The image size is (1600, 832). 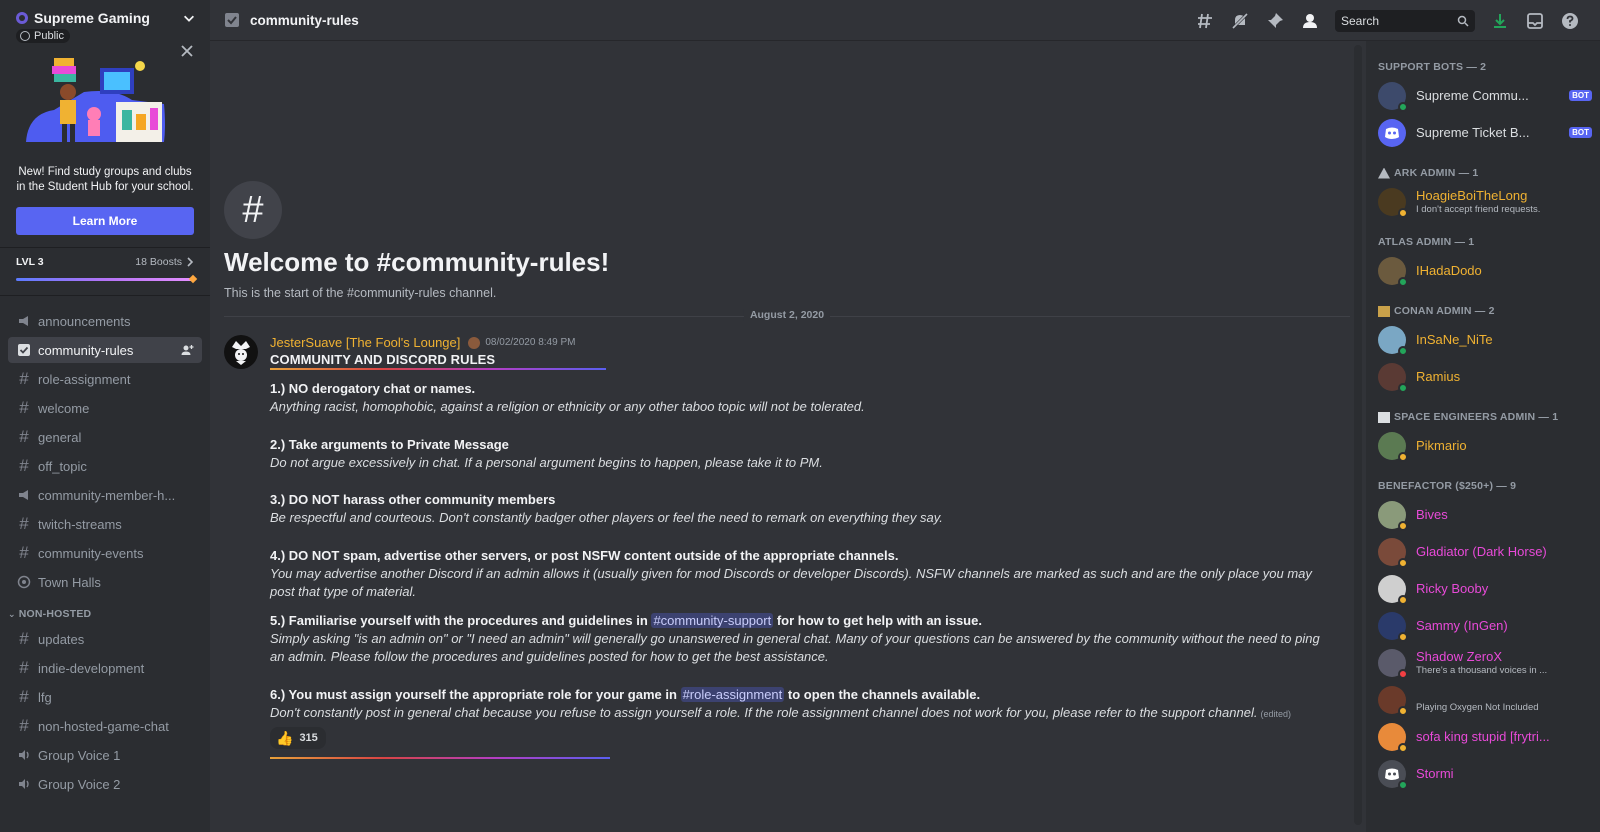 What do you see at coordinates (105, 264) in the screenshot?
I see `boost-progress: LVL 3 18 Boosts` at bounding box center [105, 264].